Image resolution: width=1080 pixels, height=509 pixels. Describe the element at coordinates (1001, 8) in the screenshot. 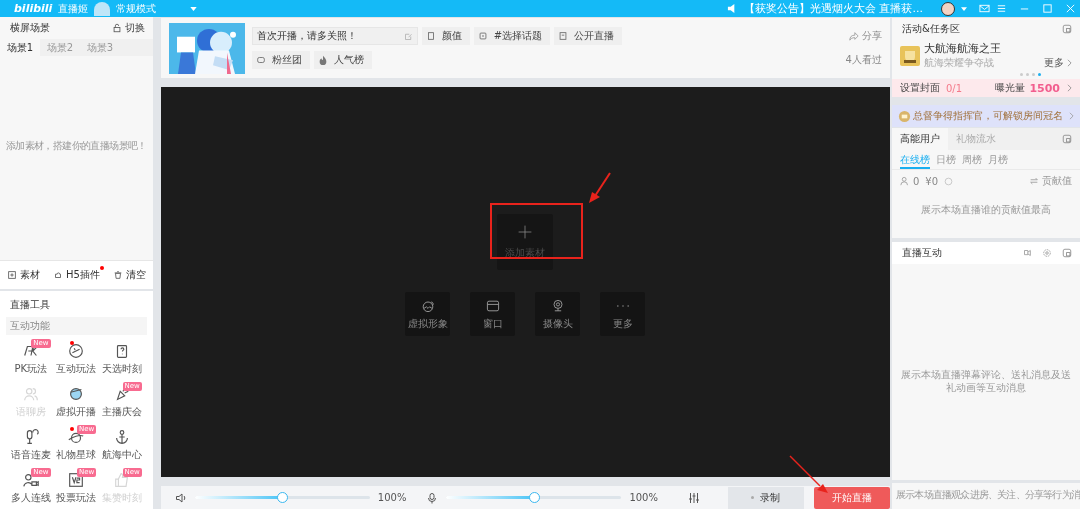

I see `menu-icon` at that location.